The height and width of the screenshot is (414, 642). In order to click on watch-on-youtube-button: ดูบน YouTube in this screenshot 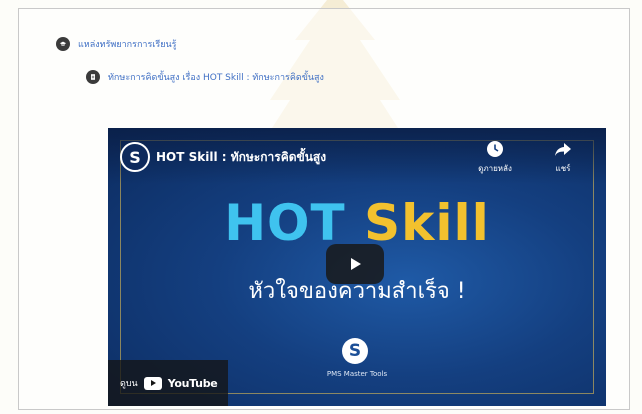, I will do `click(168, 383)`.